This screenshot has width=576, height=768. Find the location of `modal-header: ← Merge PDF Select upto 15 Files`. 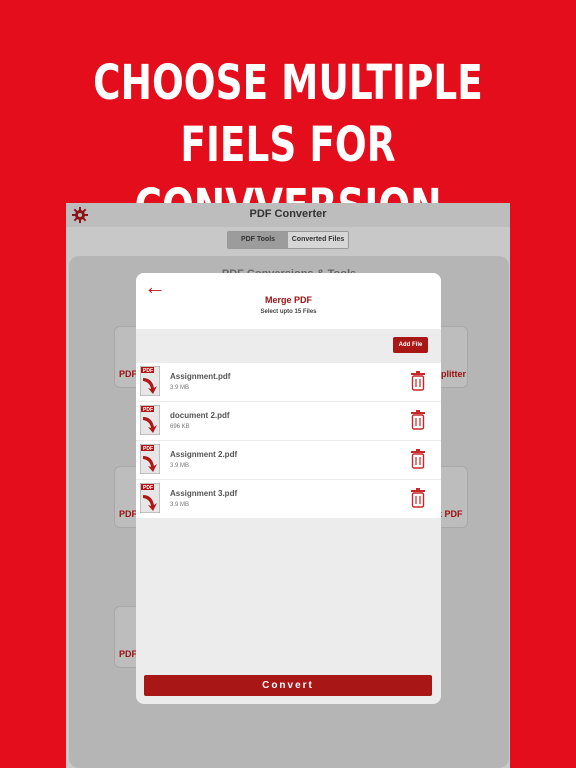

modal-header: ← Merge PDF Select upto 15 Files is located at coordinates (288, 301).